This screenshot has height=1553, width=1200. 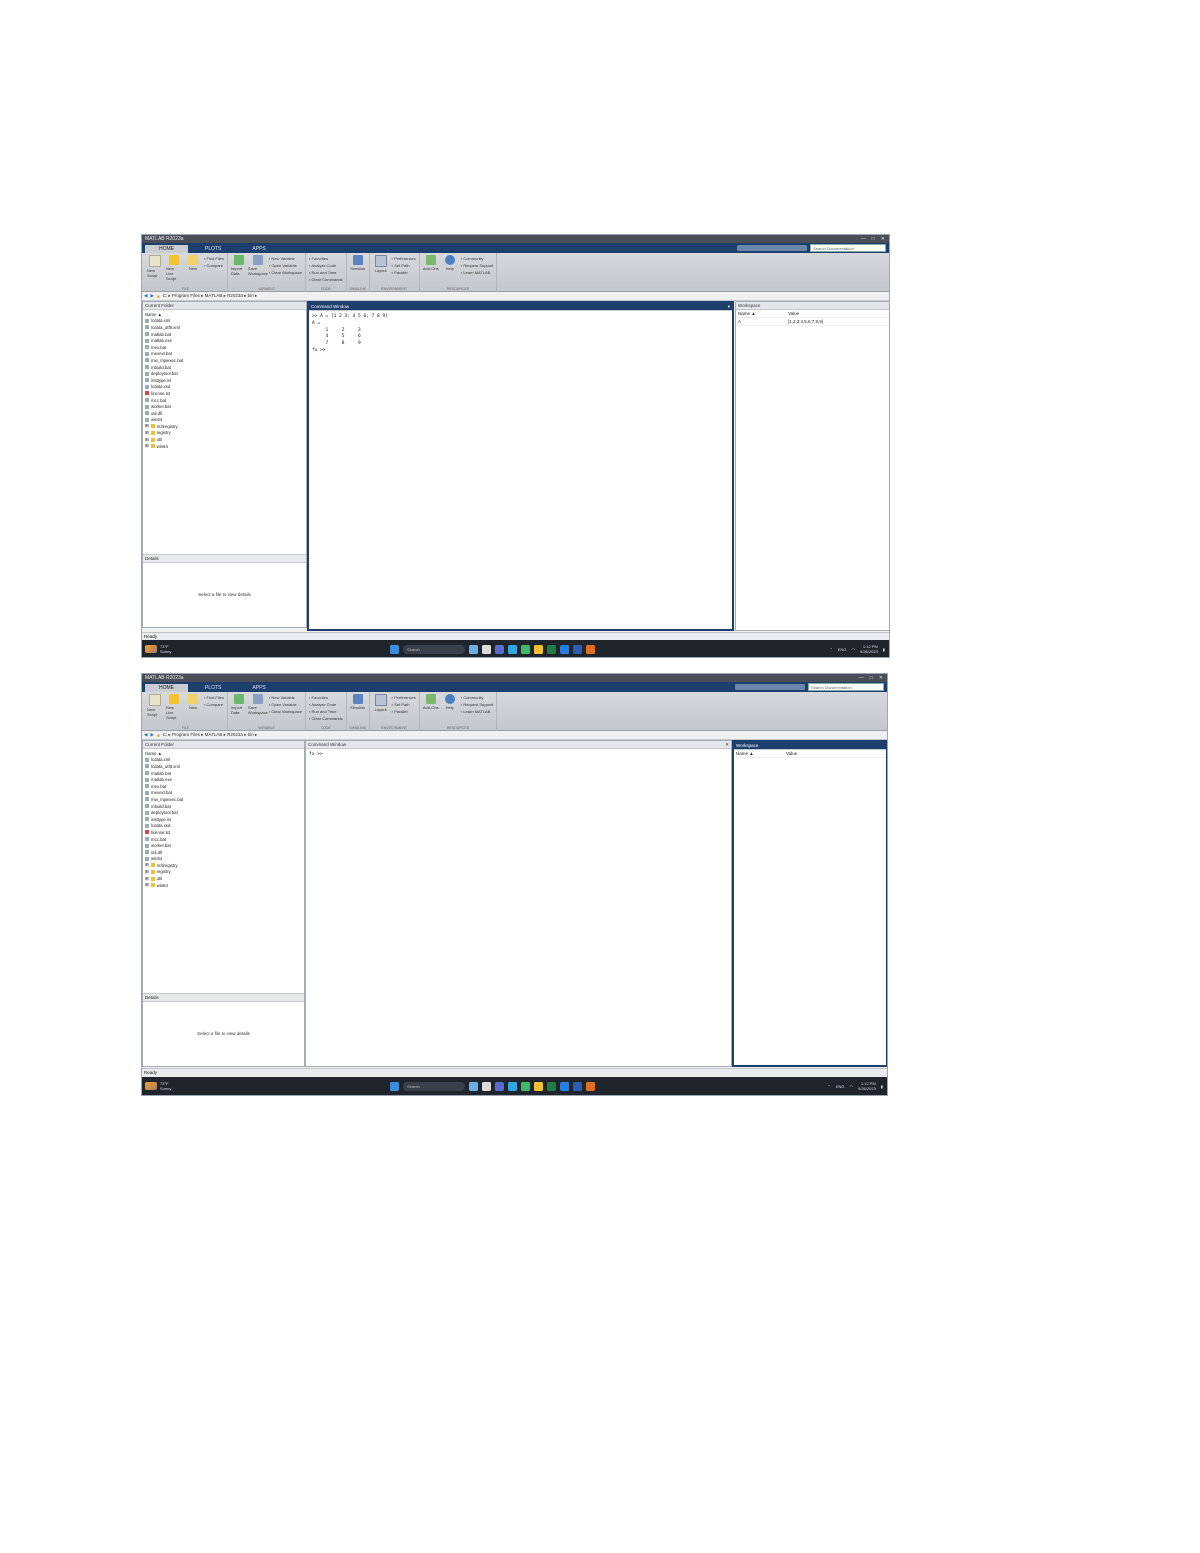 I want to click on preferences-button: Preferences, so click(x=404, y=697).